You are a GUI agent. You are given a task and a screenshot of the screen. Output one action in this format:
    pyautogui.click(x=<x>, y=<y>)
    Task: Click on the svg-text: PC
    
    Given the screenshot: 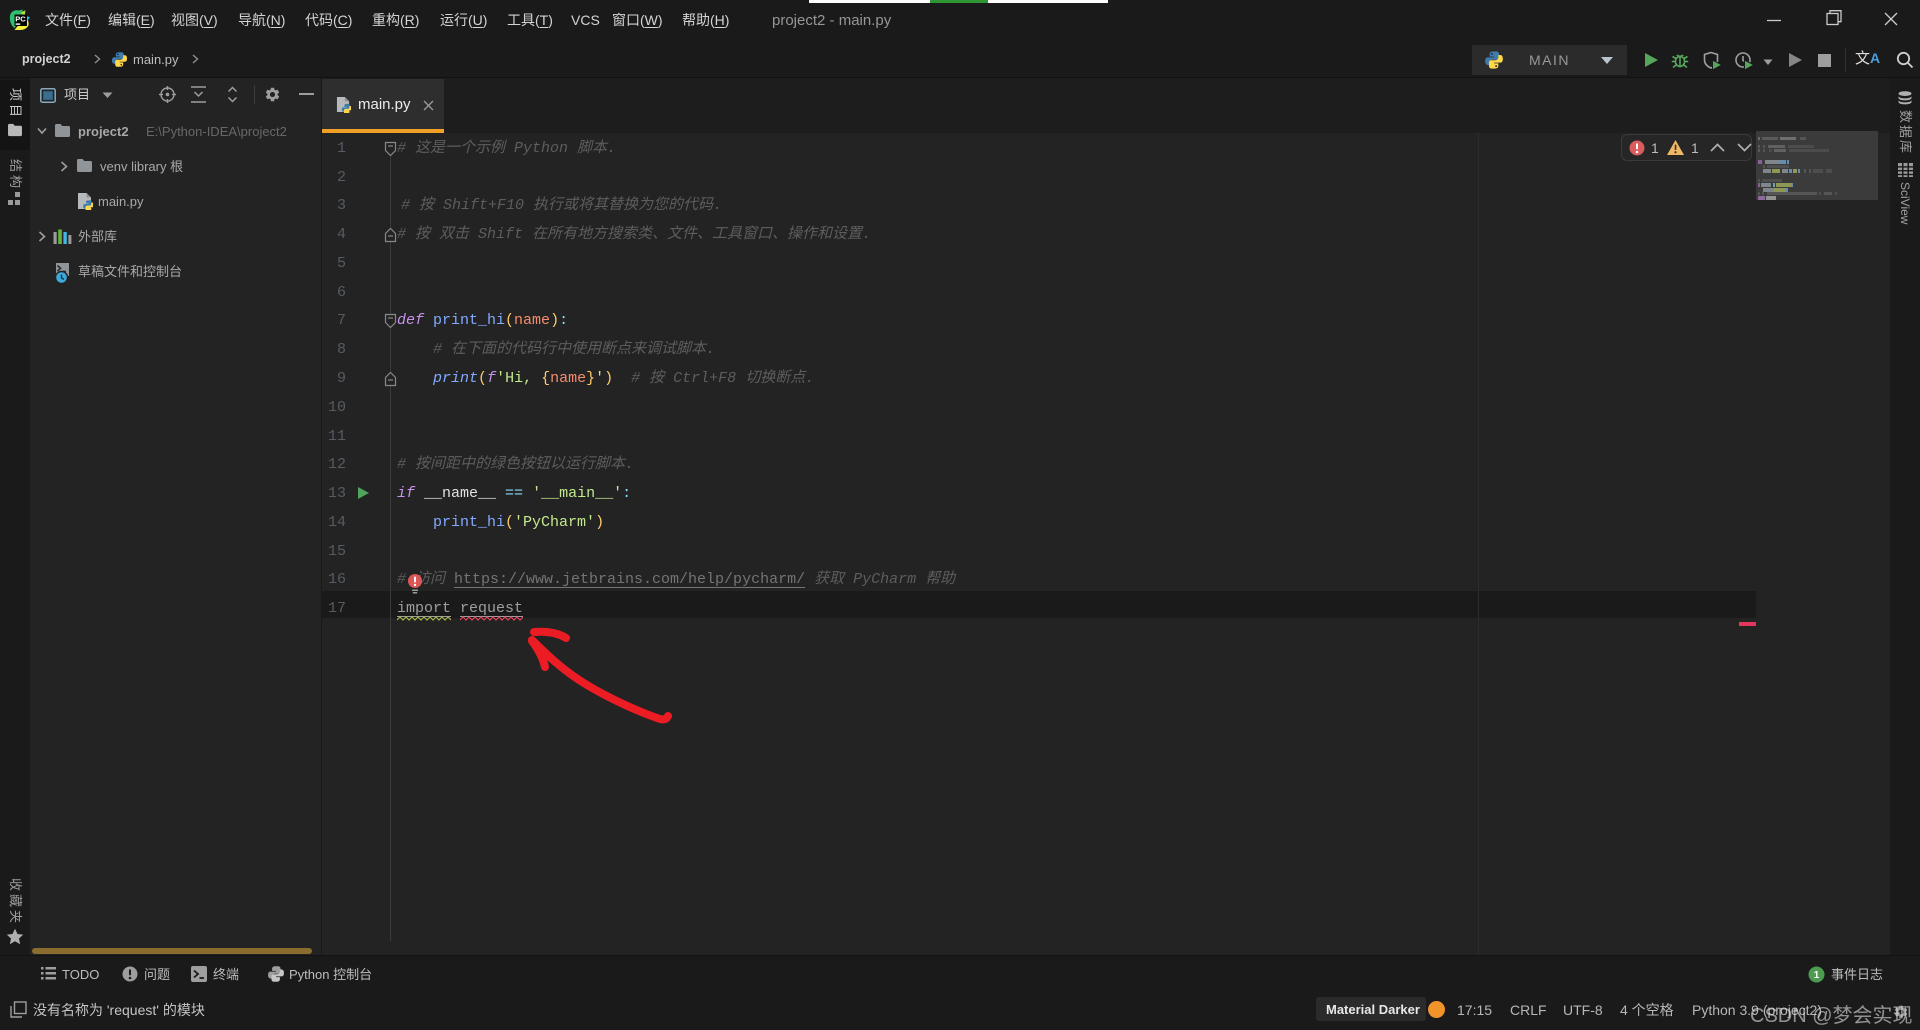 What is the action you would take?
    pyautogui.click(x=20, y=19)
    